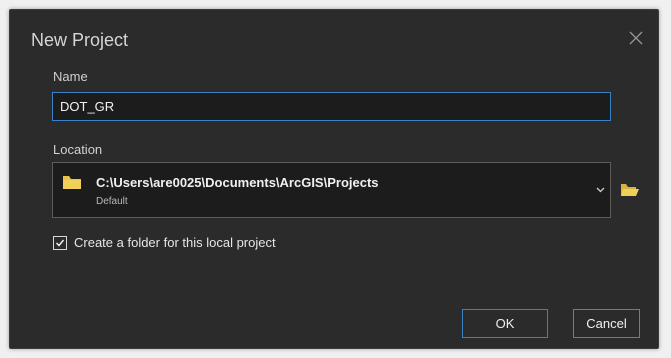  I want to click on folder-icon, so click(72, 182).